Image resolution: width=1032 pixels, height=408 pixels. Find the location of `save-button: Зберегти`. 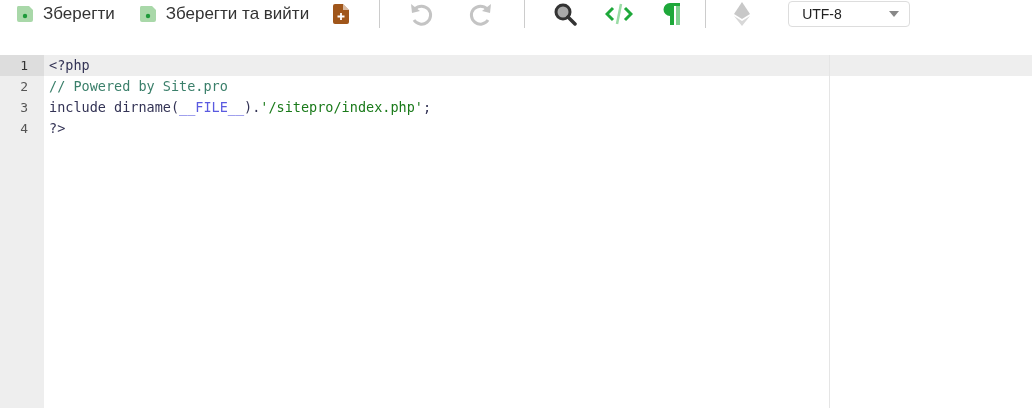

save-button: Зберегти is located at coordinates (65, 14).